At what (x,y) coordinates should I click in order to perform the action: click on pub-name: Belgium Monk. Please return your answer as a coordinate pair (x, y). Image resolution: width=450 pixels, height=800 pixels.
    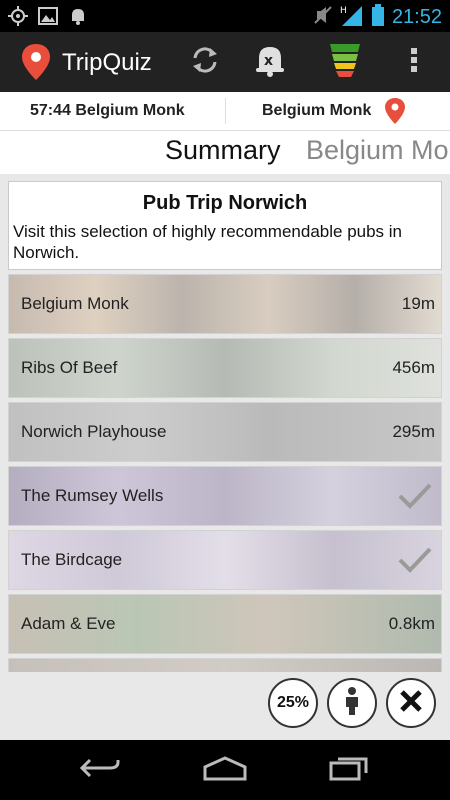
    Looking at the image, I should click on (75, 303).